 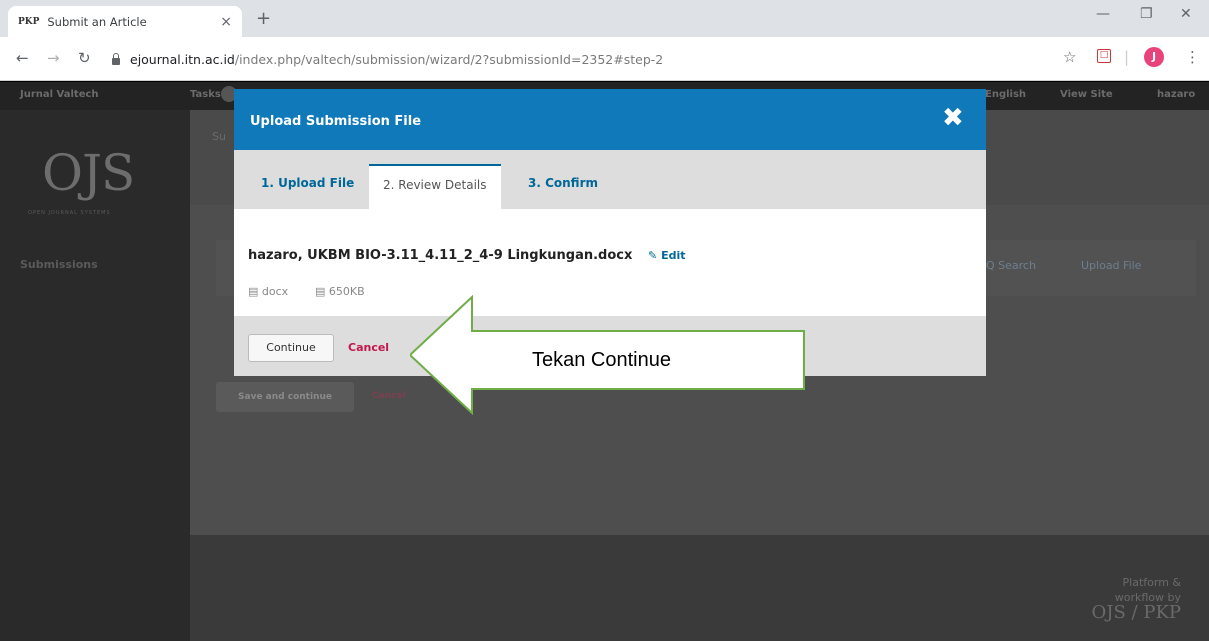 What do you see at coordinates (368, 347) in the screenshot?
I see `cancel-button: Cancel` at bounding box center [368, 347].